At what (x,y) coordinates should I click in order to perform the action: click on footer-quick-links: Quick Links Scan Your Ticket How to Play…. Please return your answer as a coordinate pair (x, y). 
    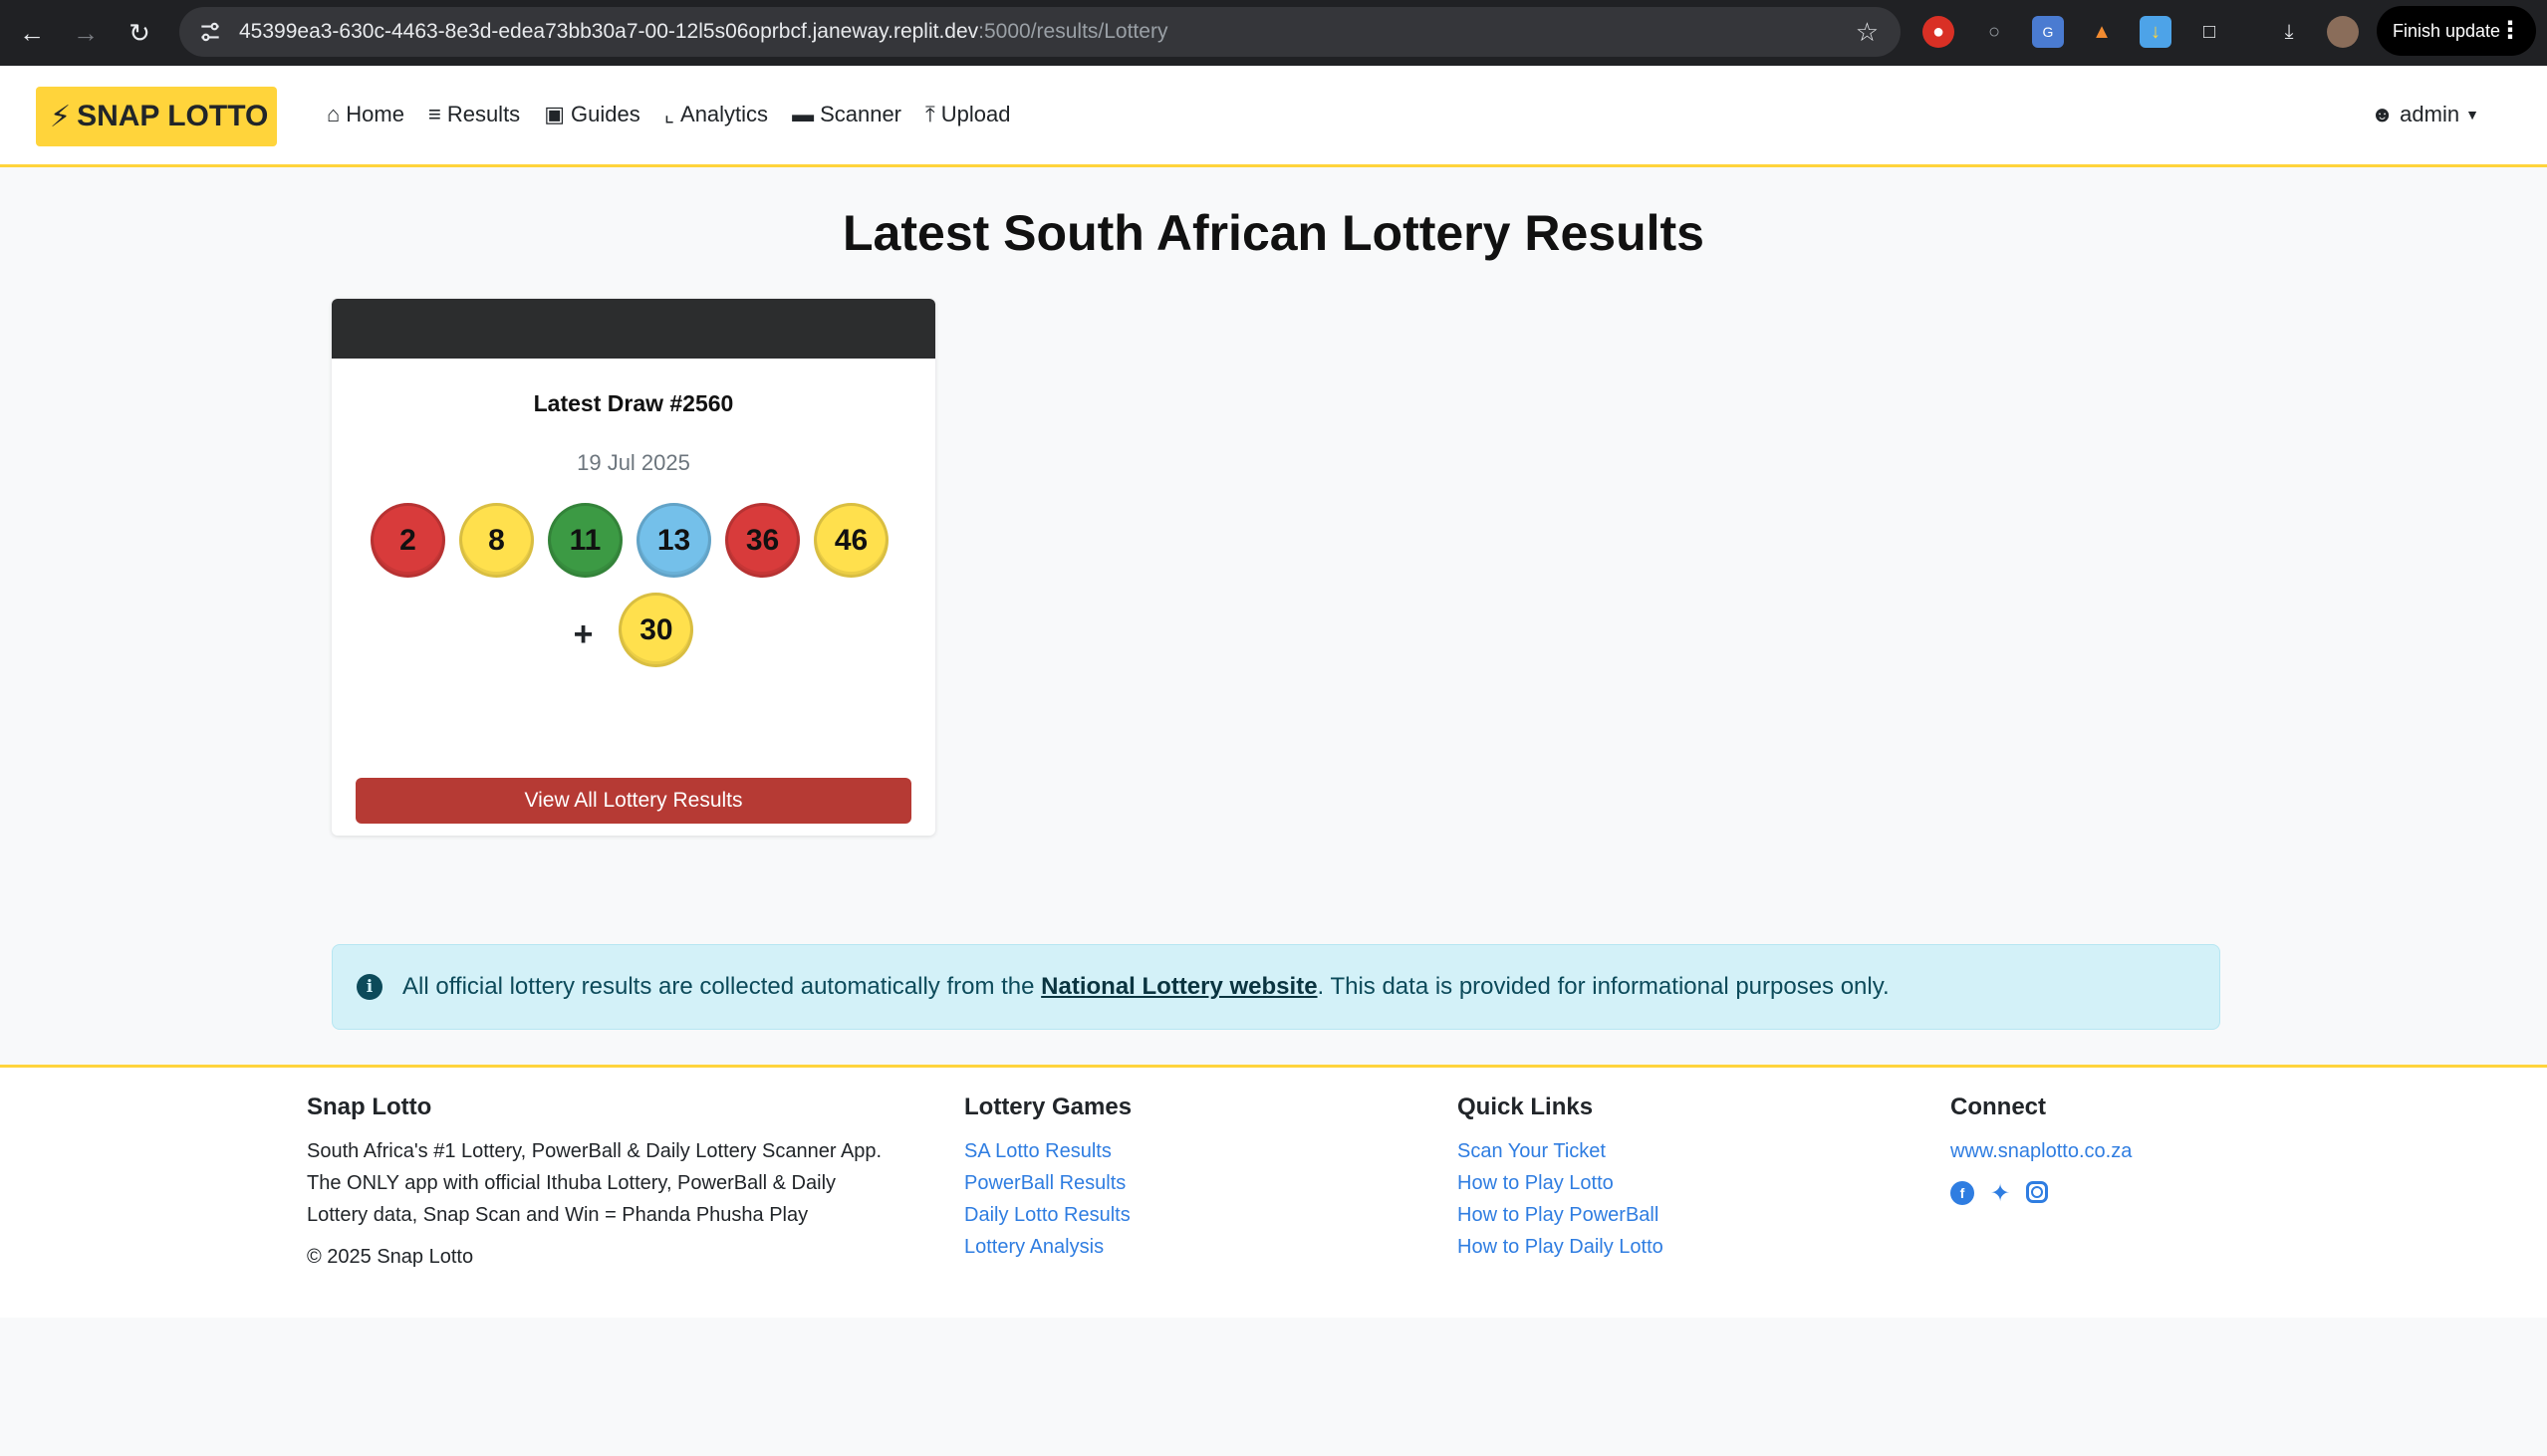
    Looking at the image, I should click on (1560, 1178).